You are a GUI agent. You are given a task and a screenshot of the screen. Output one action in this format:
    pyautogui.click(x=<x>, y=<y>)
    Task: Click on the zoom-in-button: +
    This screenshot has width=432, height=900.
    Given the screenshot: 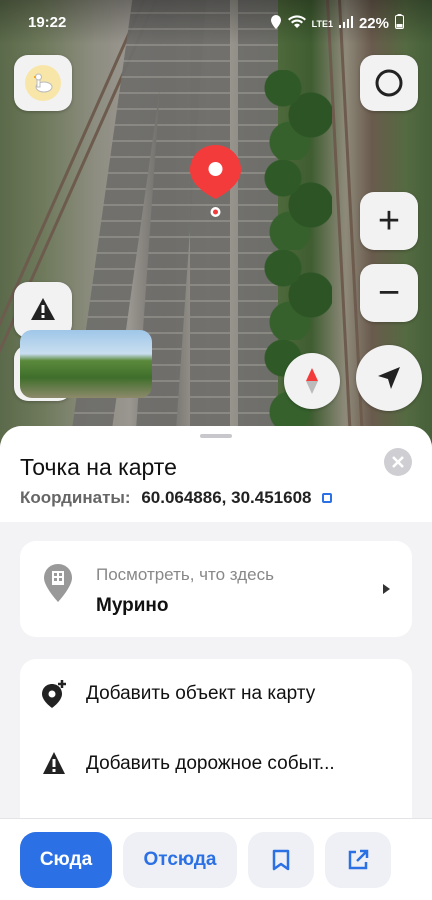 What is the action you would take?
    pyautogui.click(x=389, y=221)
    